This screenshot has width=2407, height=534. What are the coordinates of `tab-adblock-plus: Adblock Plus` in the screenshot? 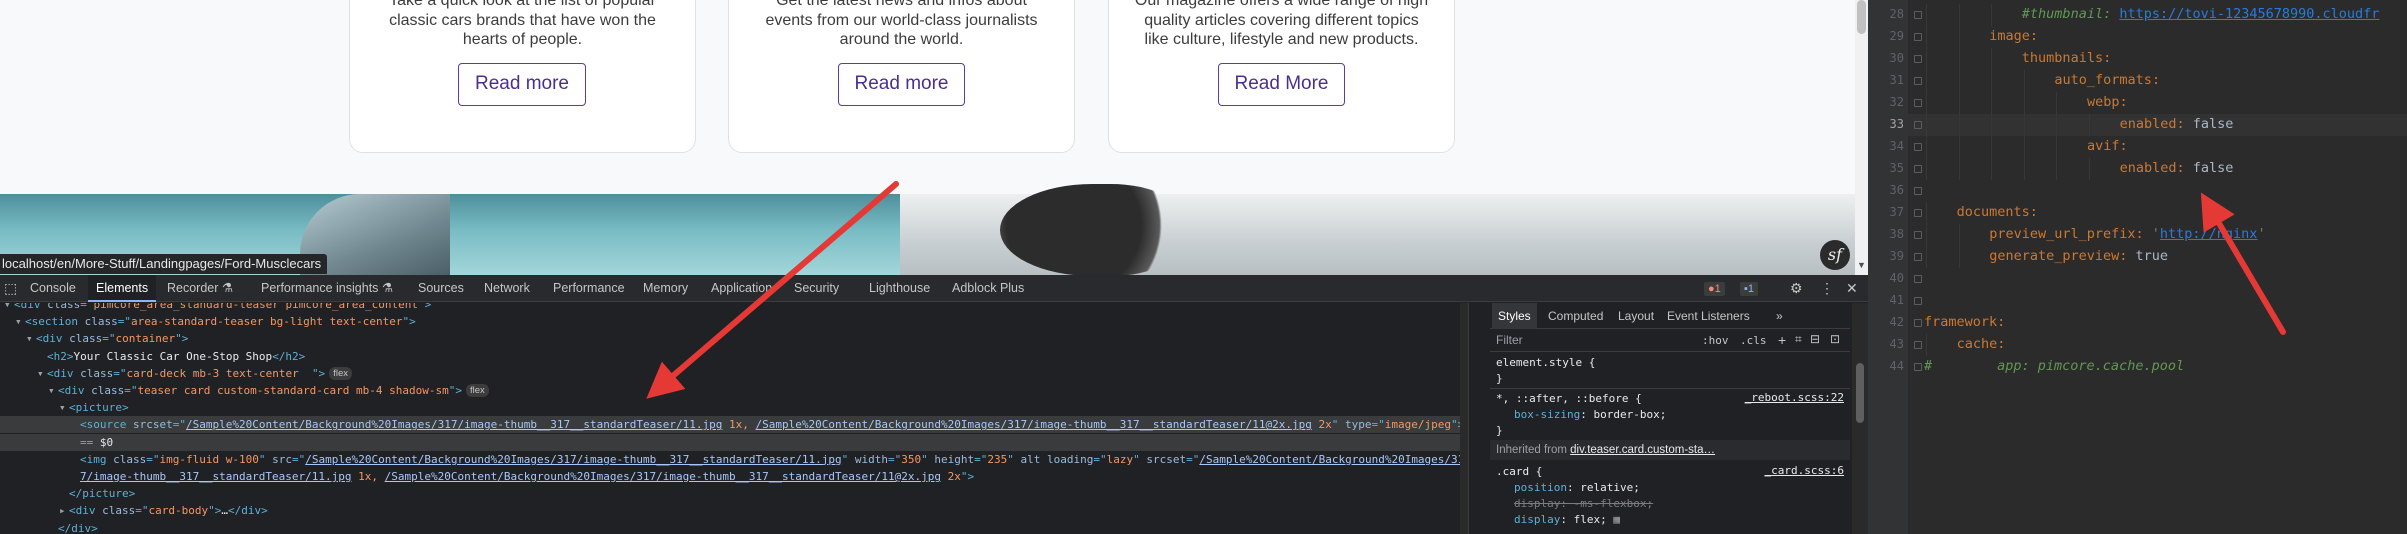 It's located at (988, 288).